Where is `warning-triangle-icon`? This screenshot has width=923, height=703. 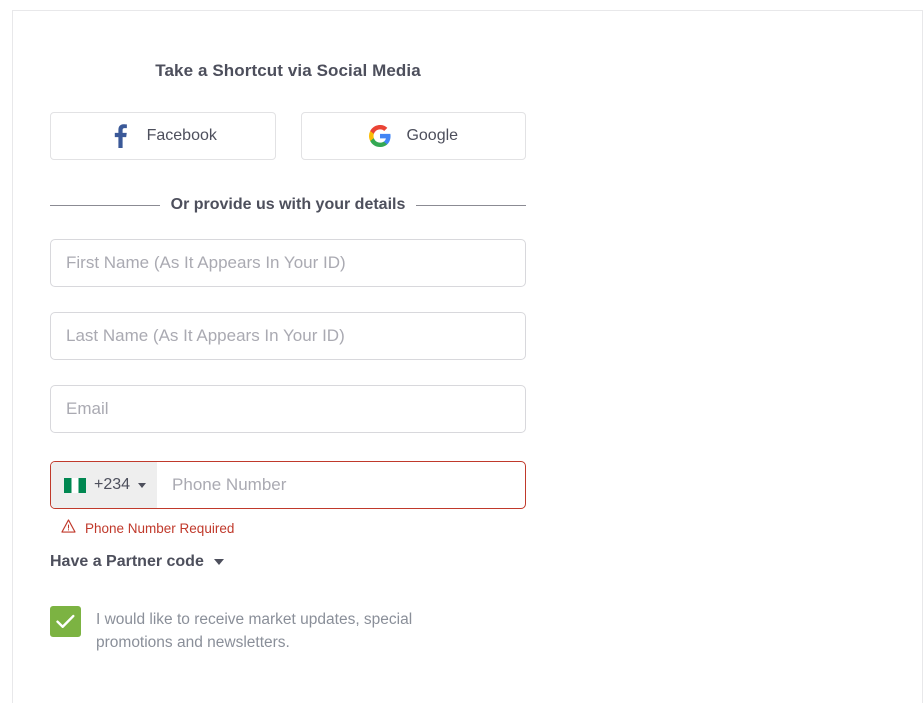 warning-triangle-icon is located at coordinates (68, 528).